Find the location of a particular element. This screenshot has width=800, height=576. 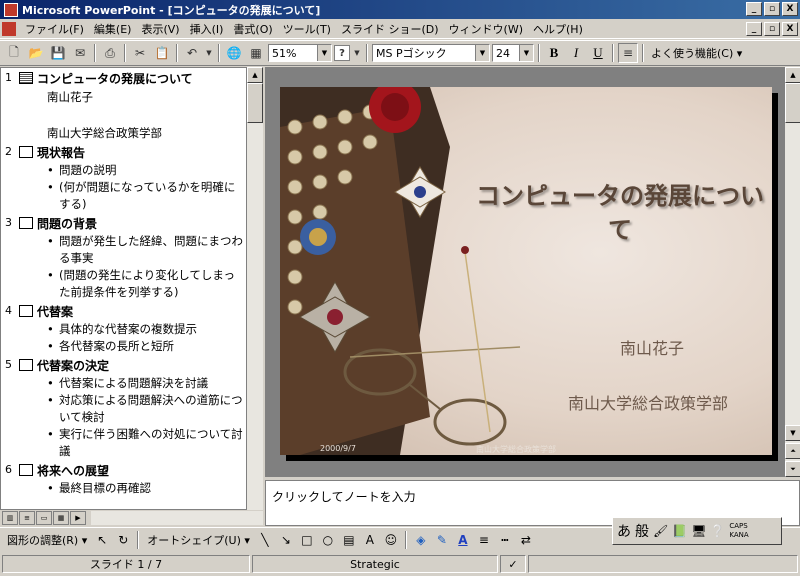

outline-scrollbar: ▲ is located at coordinates (255, 288).